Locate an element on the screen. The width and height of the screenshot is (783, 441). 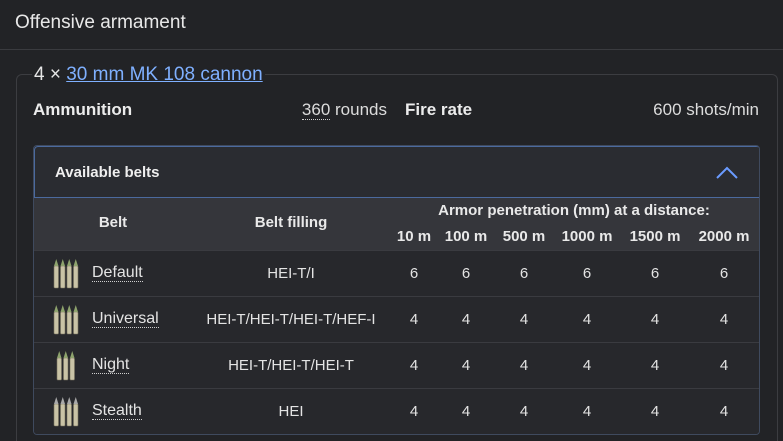
weapon-title: 4 × 30 mm MK 108 cannon is located at coordinates (148, 75).